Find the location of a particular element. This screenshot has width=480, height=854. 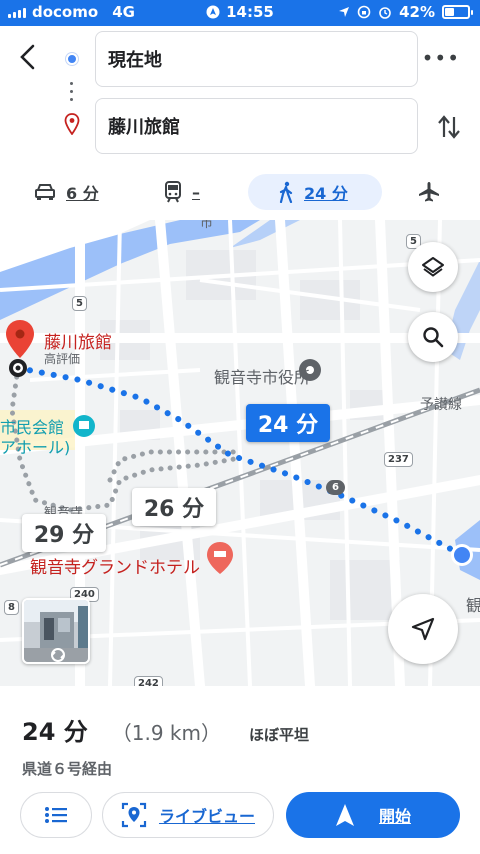

top-fragment-label: 市 is located at coordinates (207, 225).